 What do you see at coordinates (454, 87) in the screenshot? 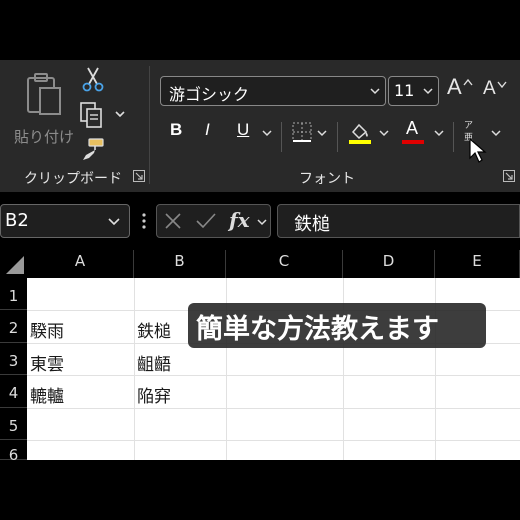
I see `increase-font-size-button: A` at bounding box center [454, 87].